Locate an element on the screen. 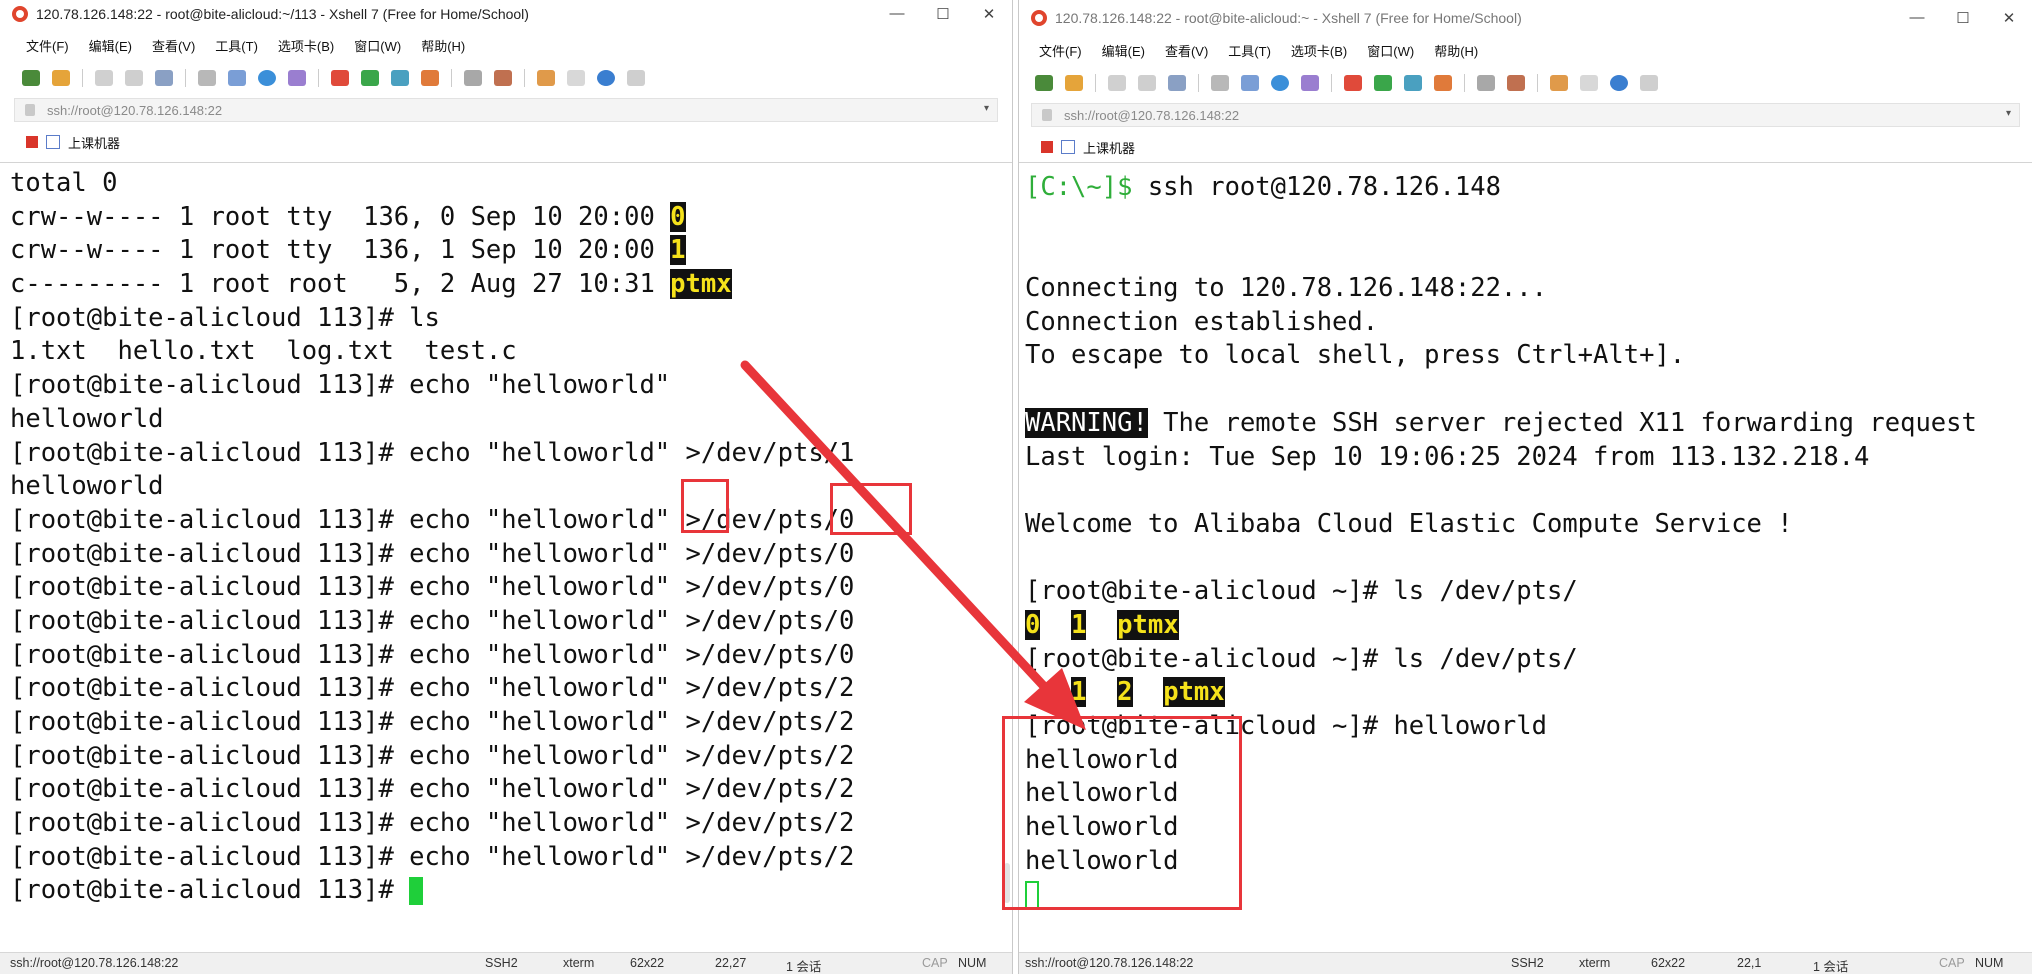  terminal-line: 1.txt hello.txt log.txt test.c is located at coordinates (432, 352).